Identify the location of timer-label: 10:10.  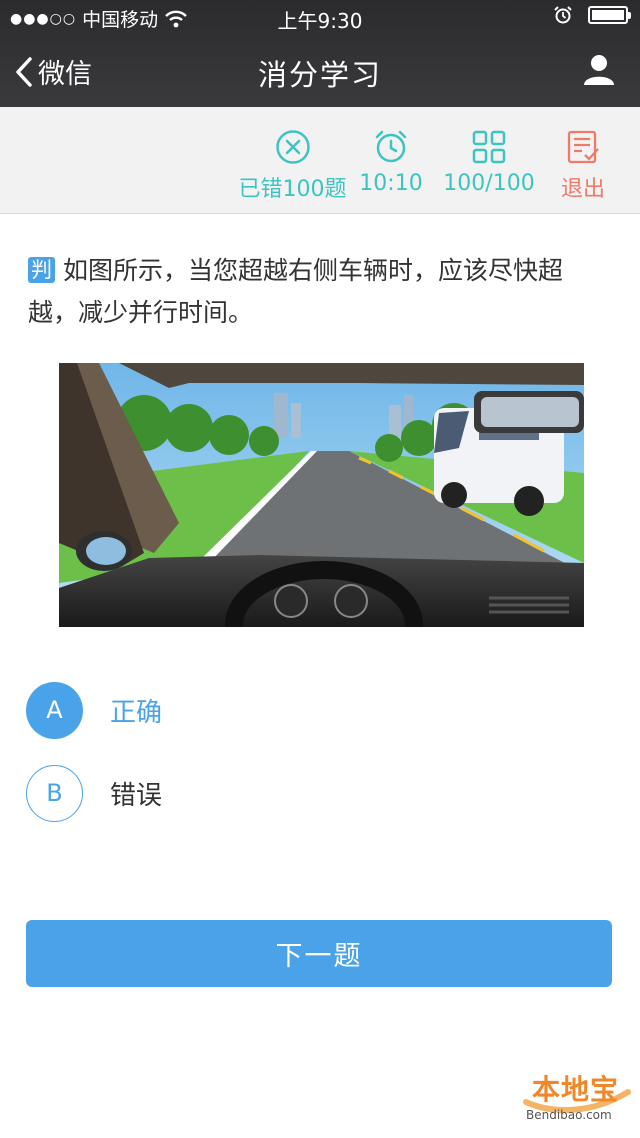
(391, 183).